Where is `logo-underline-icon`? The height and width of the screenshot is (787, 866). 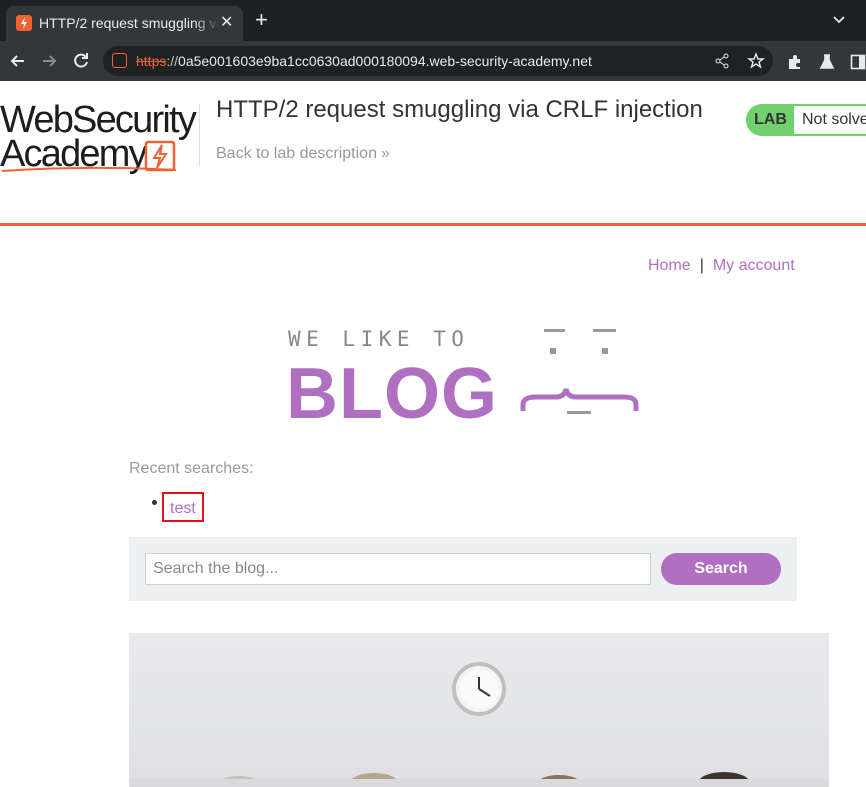
logo-underline-icon is located at coordinates (89, 169).